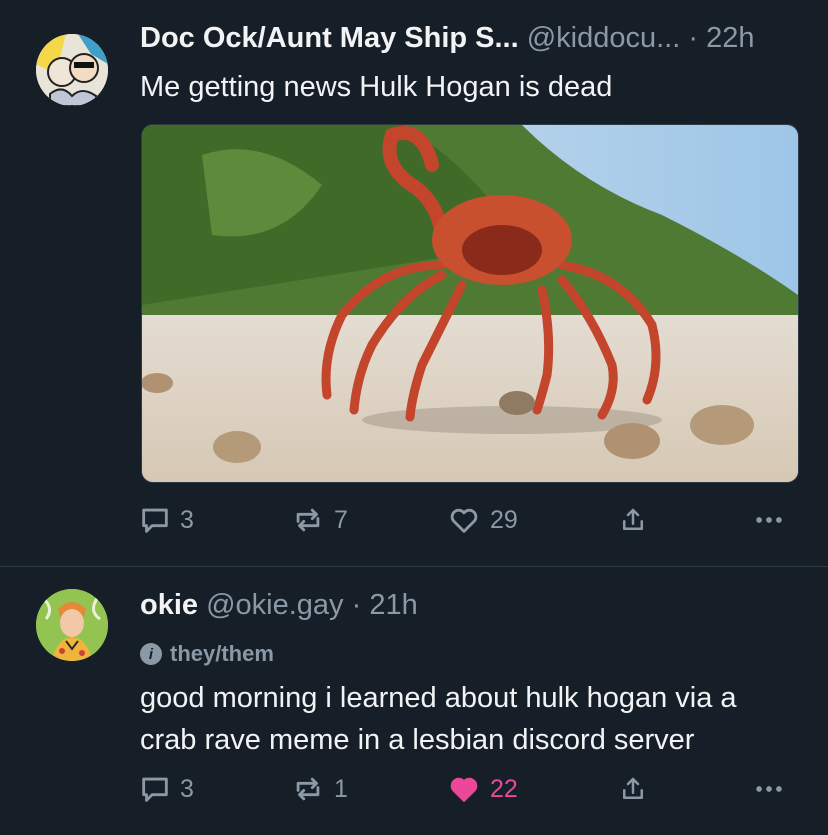  What do you see at coordinates (341, 788) in the screenshot?
I see `repost-count: 1` at bounding box center [341, 788].